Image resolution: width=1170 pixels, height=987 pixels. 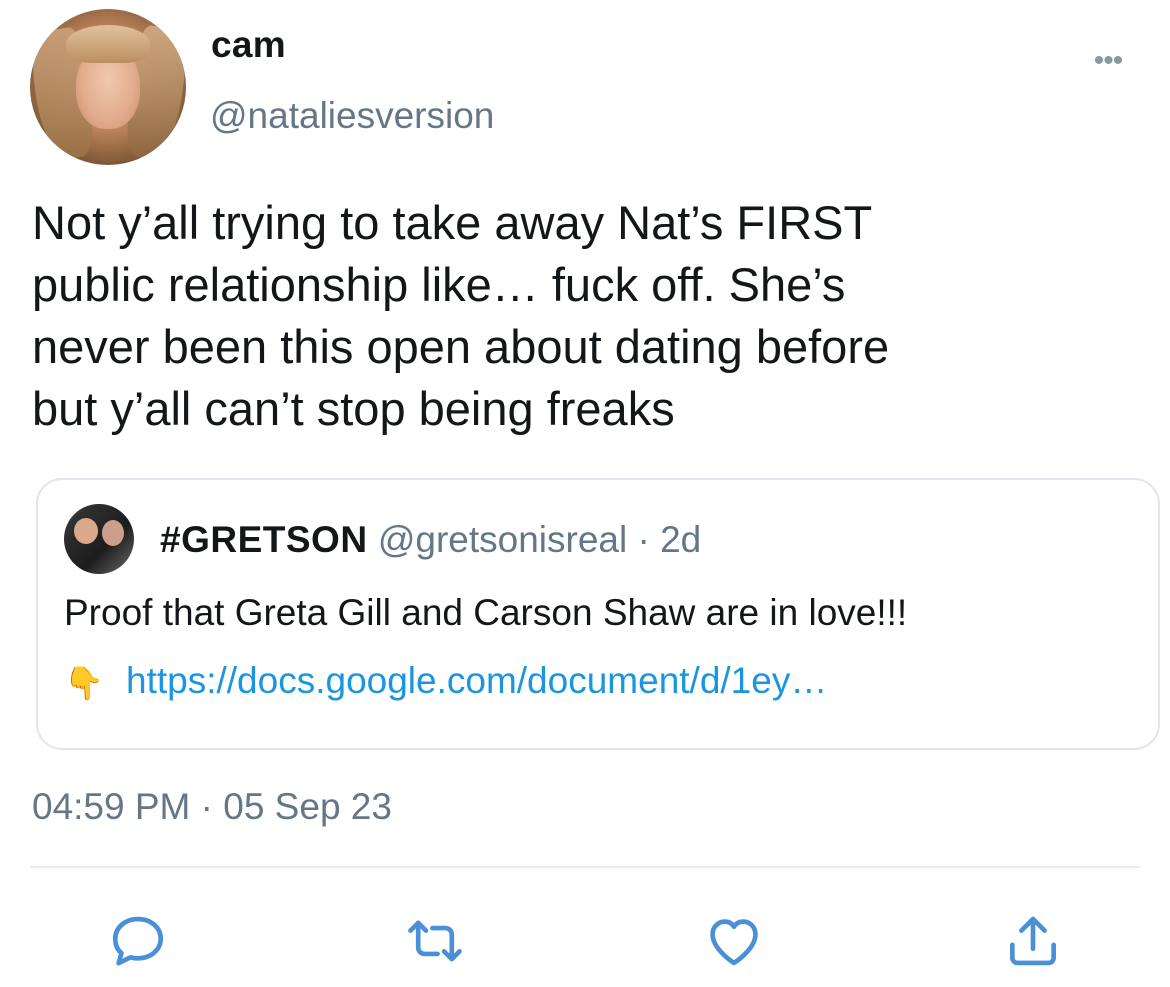 I want to click on pointing-down-icon: 👇, so click(x=84, y=683).